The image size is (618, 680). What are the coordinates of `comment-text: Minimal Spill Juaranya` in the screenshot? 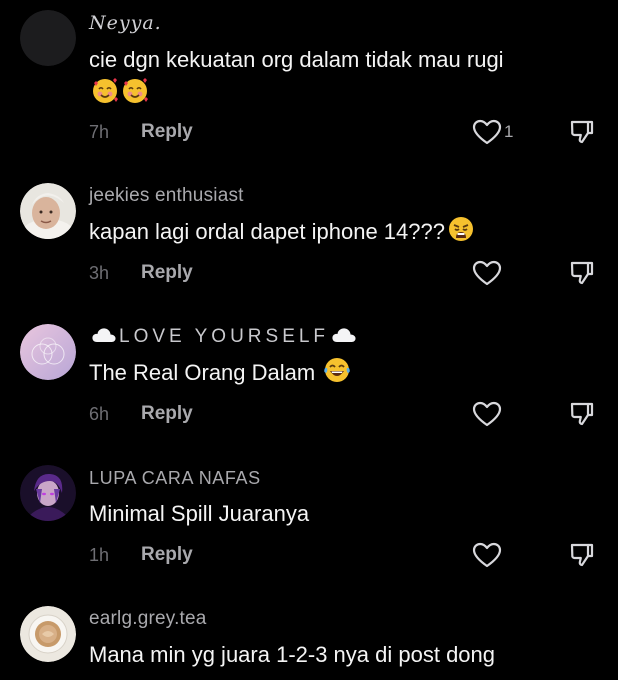 It's located at (199, 514).